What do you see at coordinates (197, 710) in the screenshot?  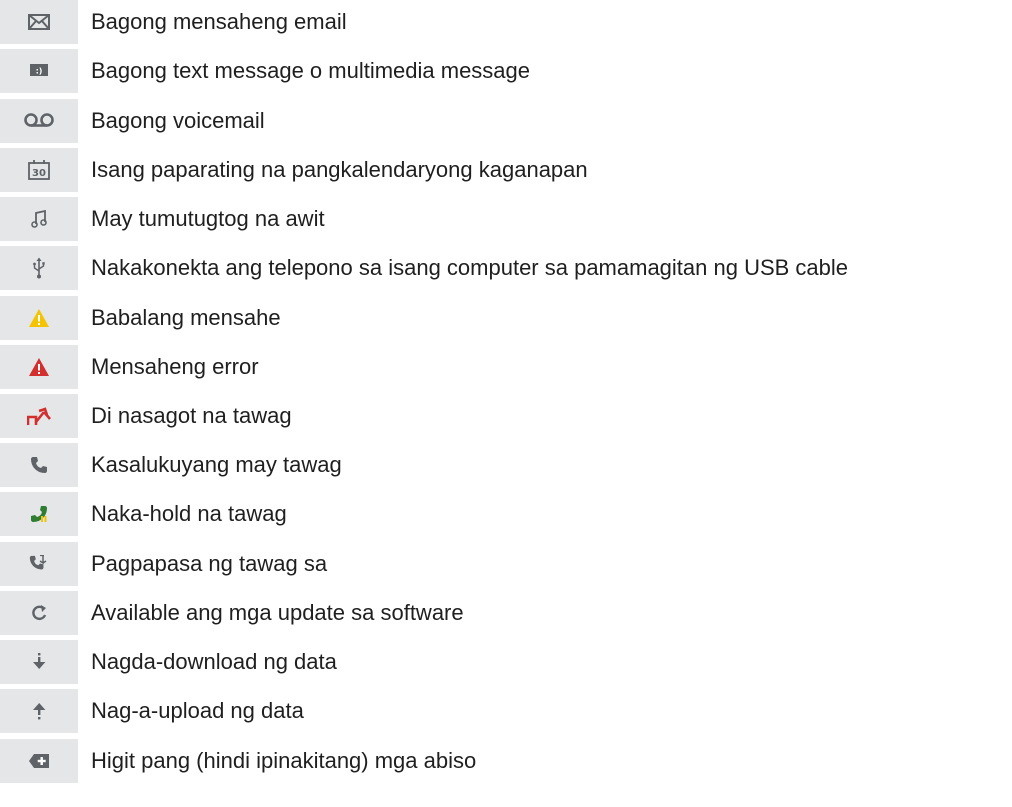 I see `legend-label: Nag-a-upload ng data` at bounding box center [197, 710].